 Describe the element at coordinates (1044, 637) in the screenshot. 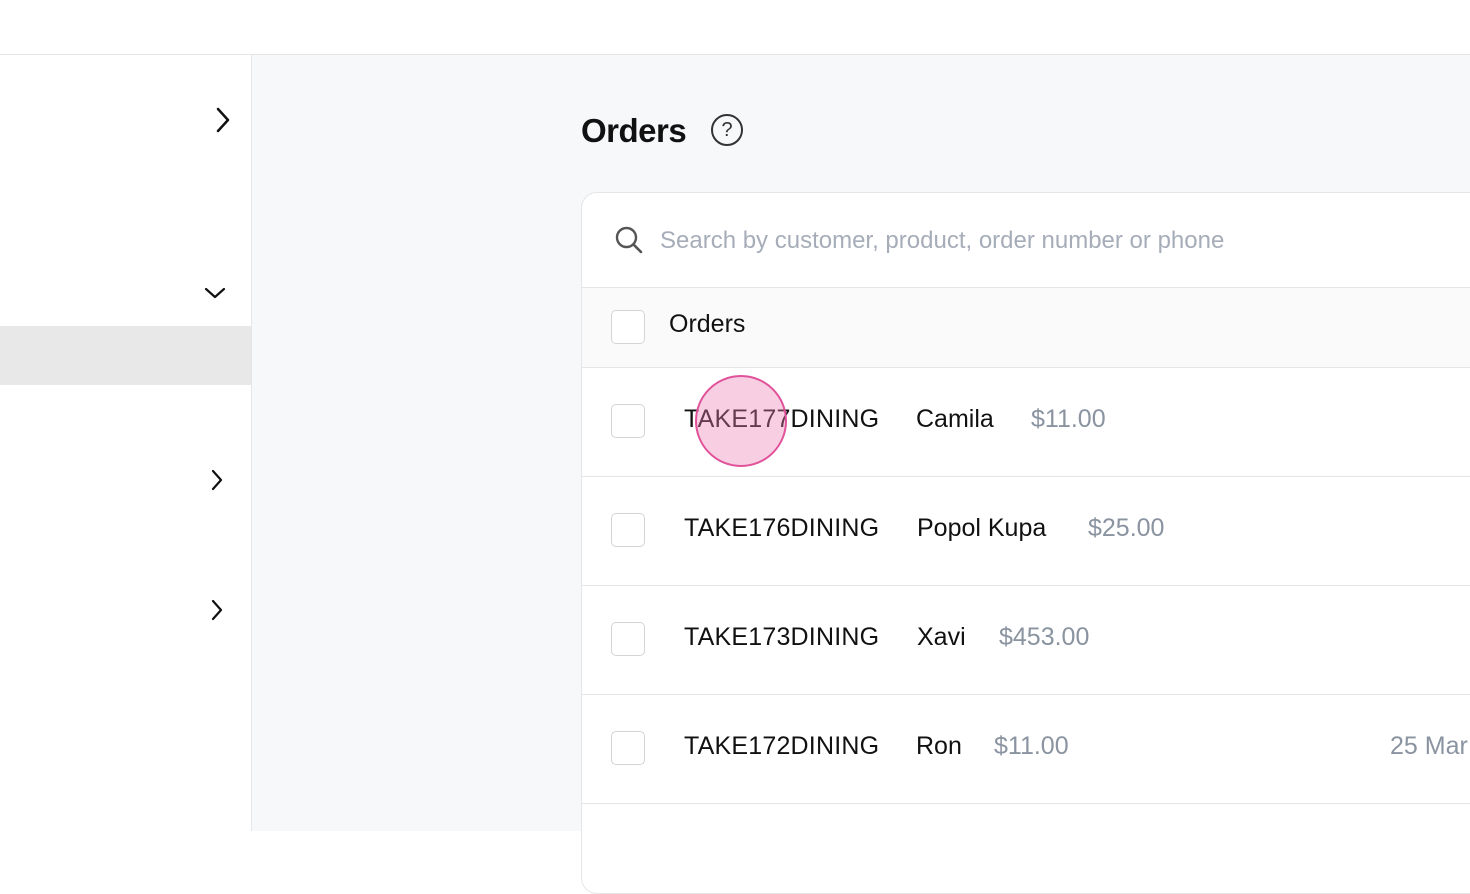

I see `order-amount: $453.00` at that location.